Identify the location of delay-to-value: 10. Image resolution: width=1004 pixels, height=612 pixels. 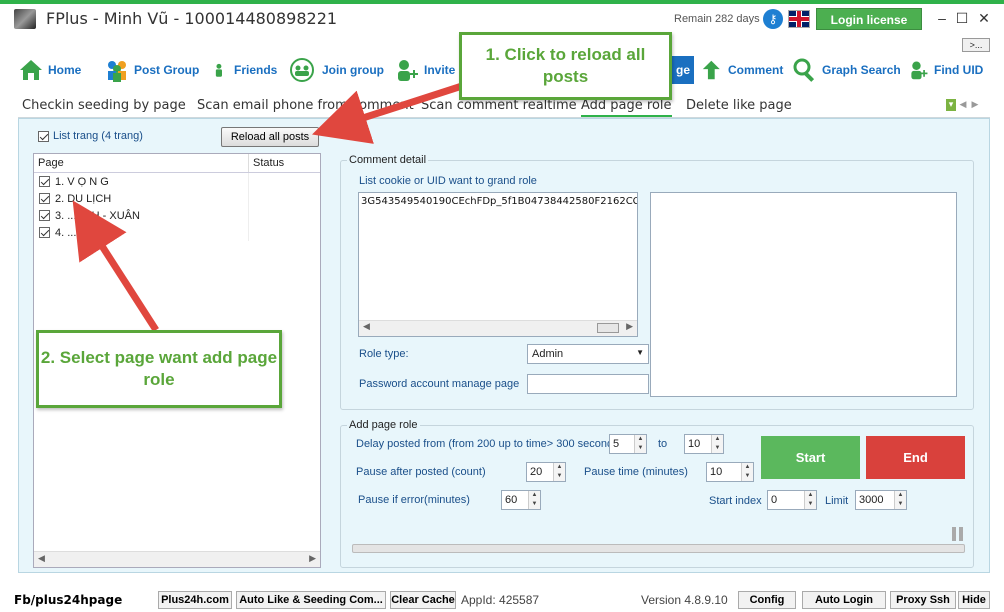
(694, 444).